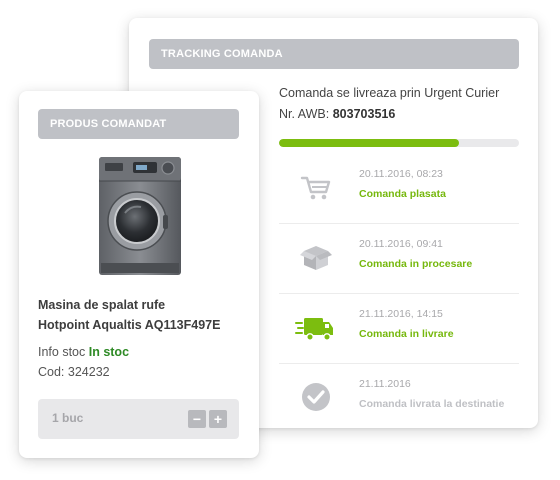 The width and height of the screenshot is (560, 480). I want to click on progress-bar, so click(399, 143).